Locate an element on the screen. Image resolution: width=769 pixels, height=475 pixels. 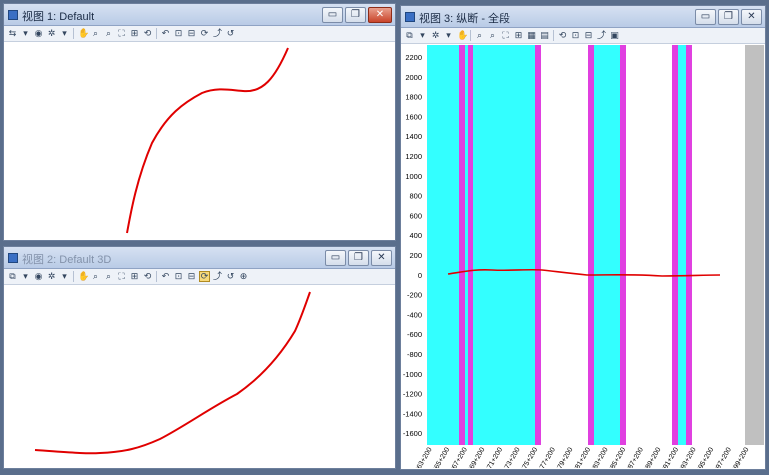
profile-x-tick-label: 273+200 is located at coordinates (512, 457).